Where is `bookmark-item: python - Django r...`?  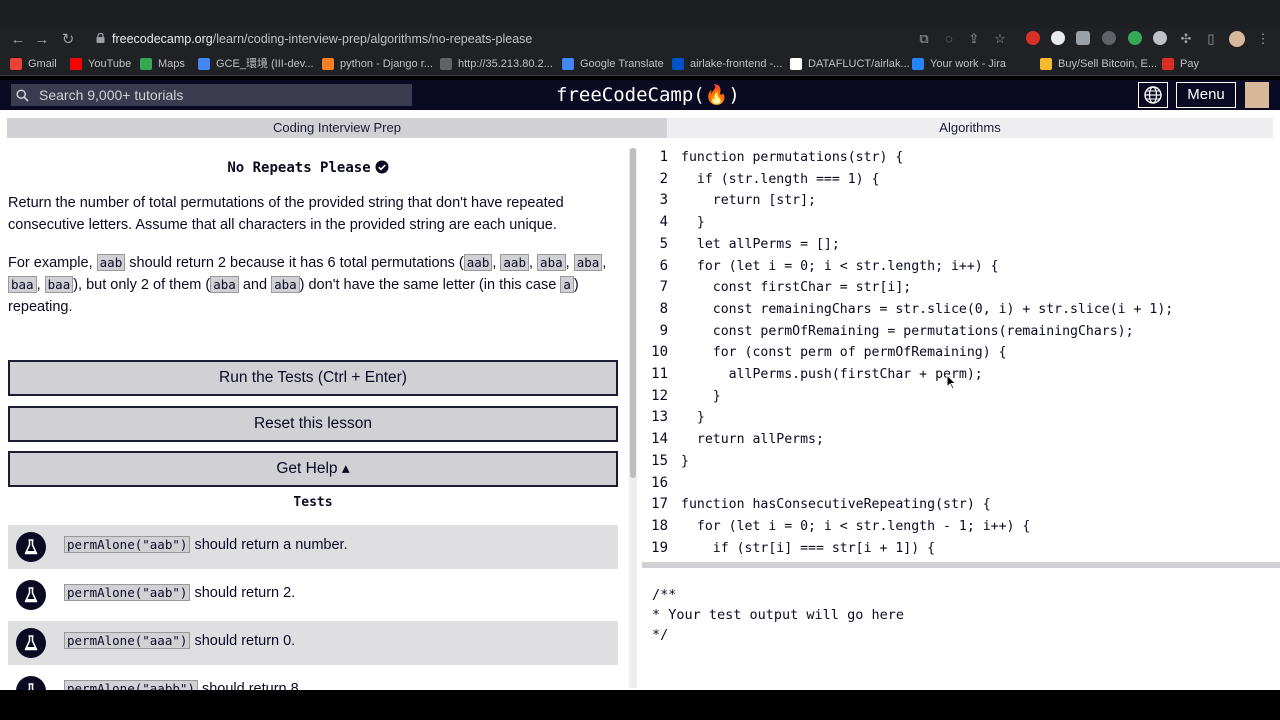
bookmark-item: python - Django r... is located at coordinates (377, 64).